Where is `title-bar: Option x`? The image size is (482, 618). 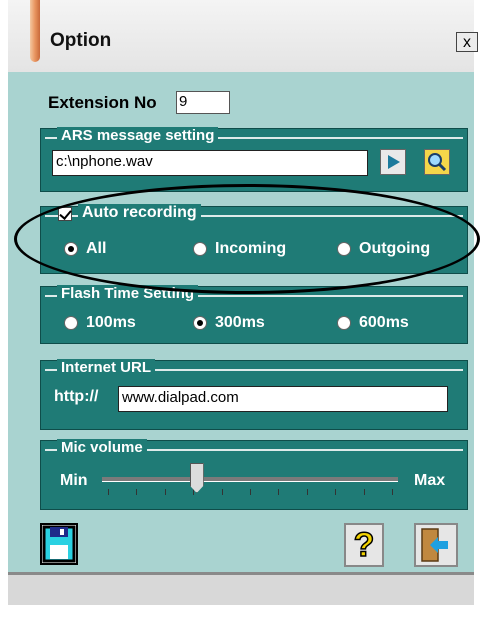
title-bar: Option x is located at coordinates (243, 36).